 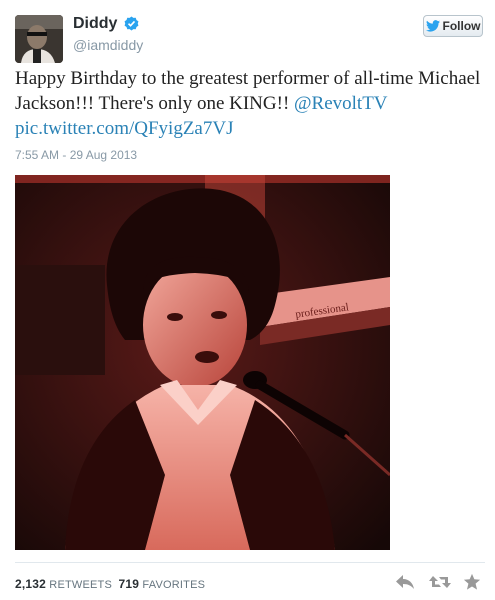 What do you see at coordinates (95, 24) in the screenshot?
I see `display-name: Diddy` at bounding box center [95, 24].